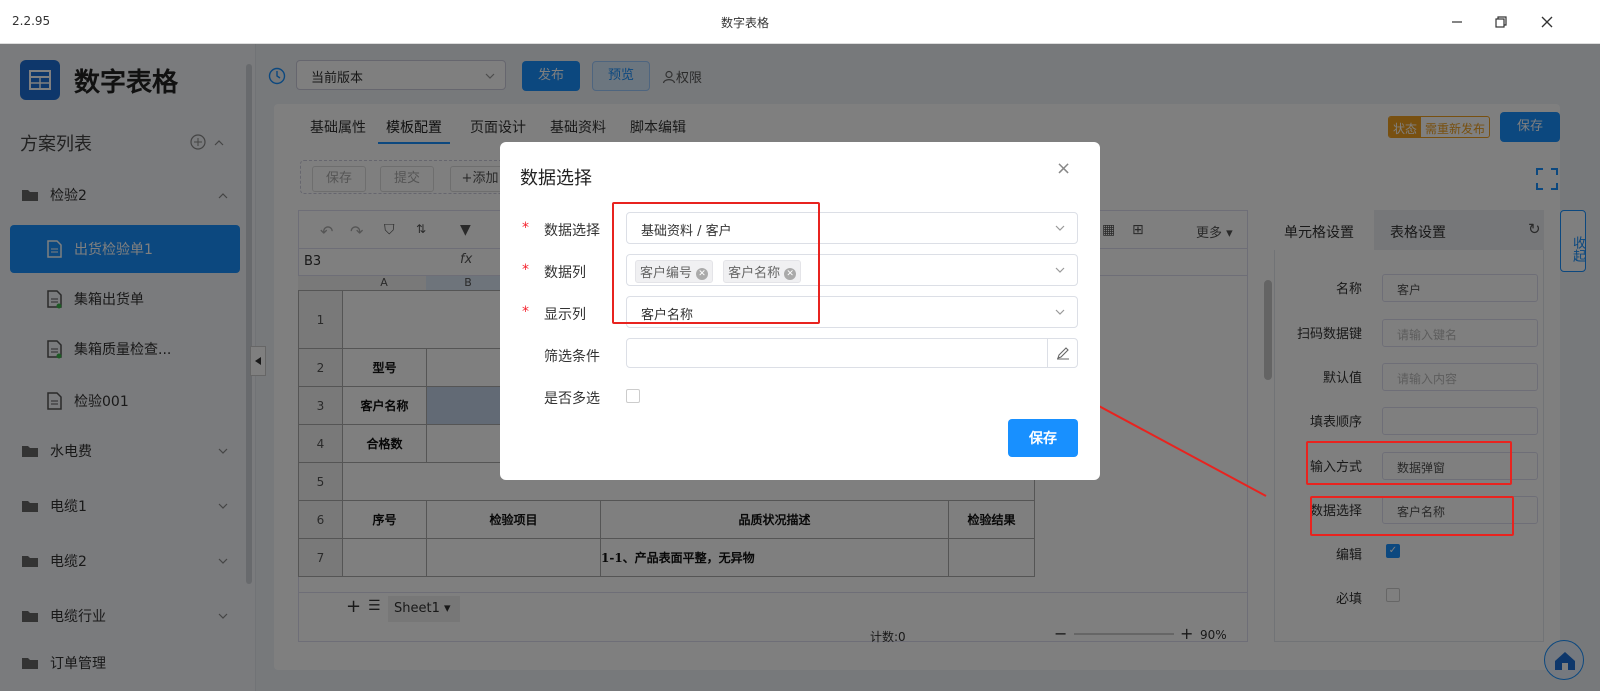 The height and width of the screenshot is (691, 1600). I want to click on close-icon, so click(1547, 22).